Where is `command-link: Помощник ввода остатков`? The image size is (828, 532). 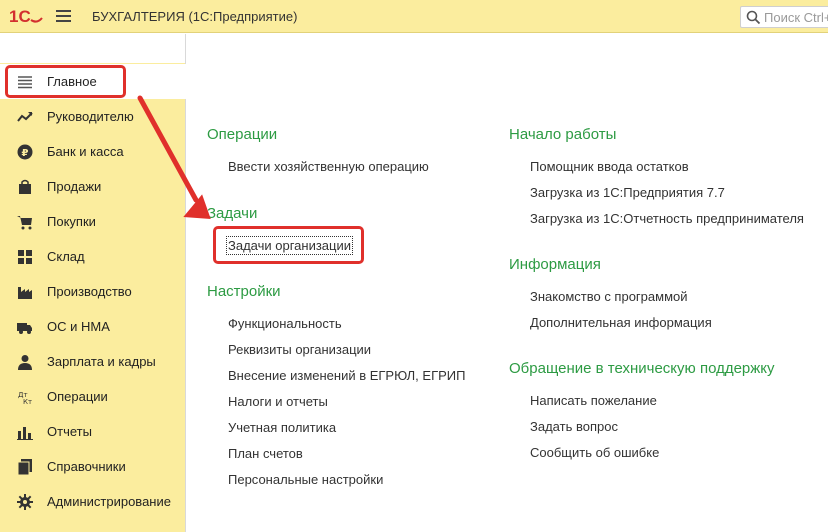
command-link: Помощник ввода остатков is located at coordinates (609, 166).